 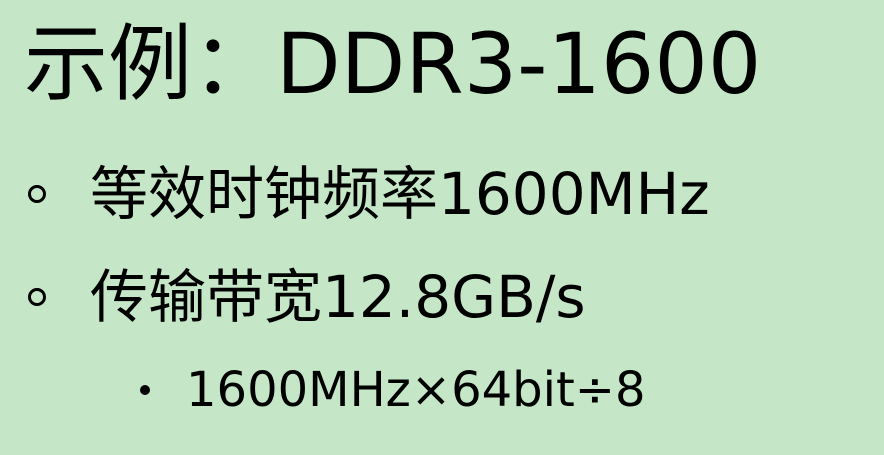 What do you see at coordinates (145, 390) in the screenshot?
I see `filled-bullet-icon` at bounding box center [145, 390].